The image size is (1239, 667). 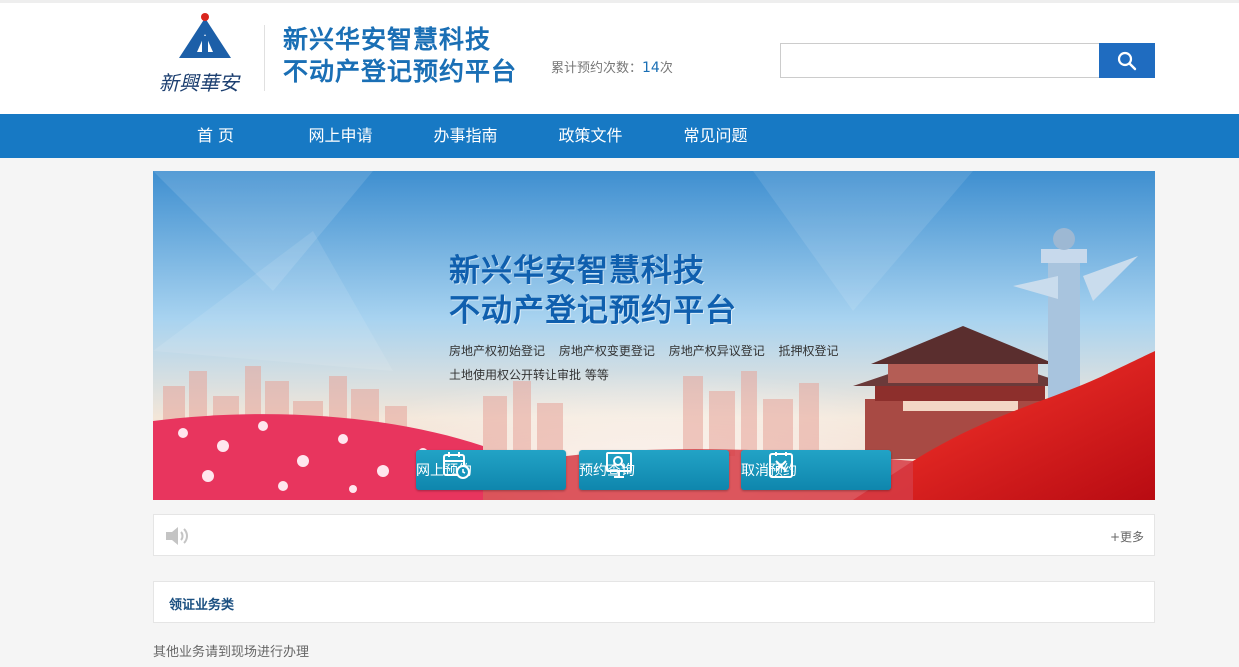 I want to click on nav-faq: 常见问题, so click(x=715, y=136).